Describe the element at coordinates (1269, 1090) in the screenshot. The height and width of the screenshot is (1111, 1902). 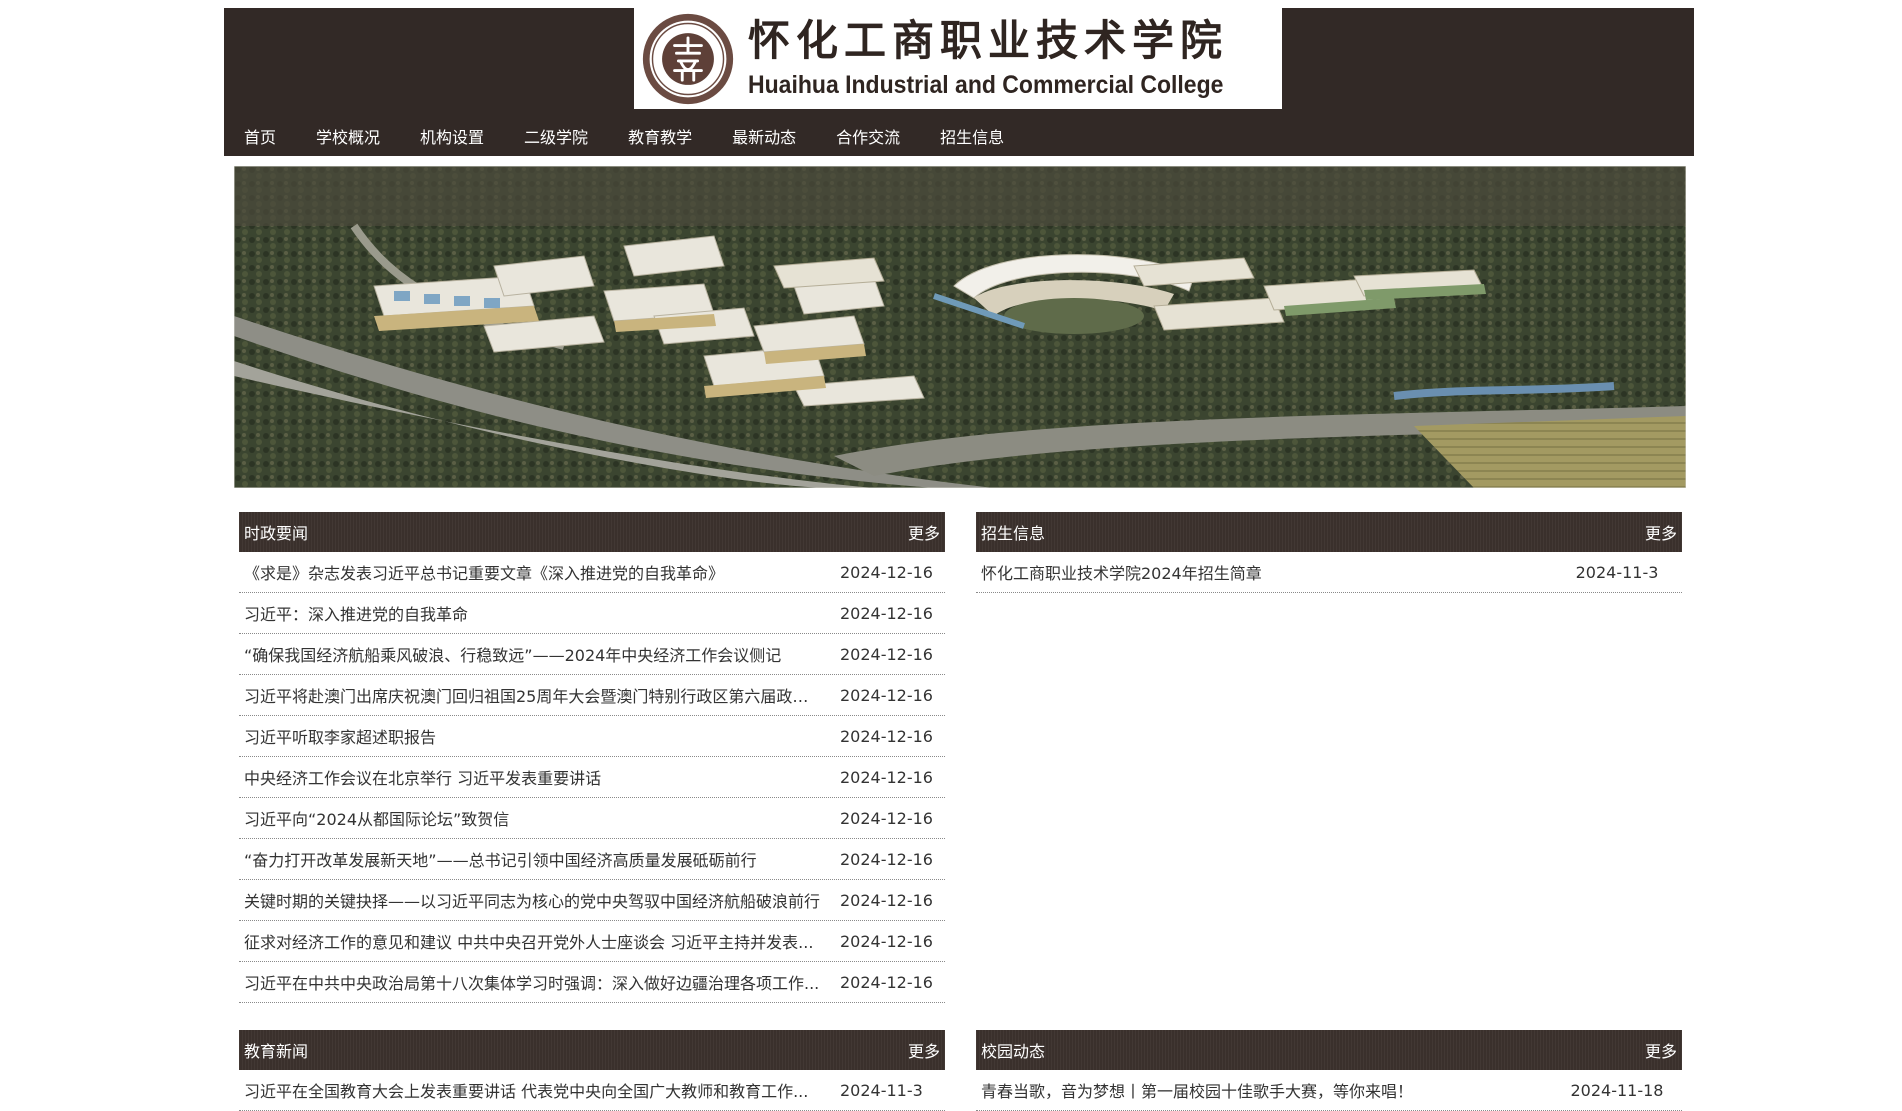
I see `news-title: 青春当歌，音为梦想丨第一届校园十佳歌手大赛，等你来唱！` at that location.